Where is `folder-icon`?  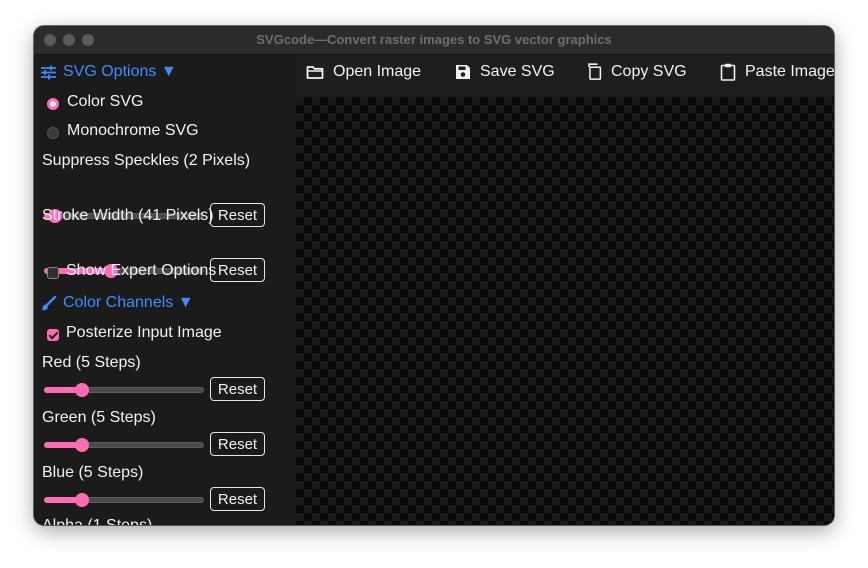
folder-icon is located at coordinates (315, 72).